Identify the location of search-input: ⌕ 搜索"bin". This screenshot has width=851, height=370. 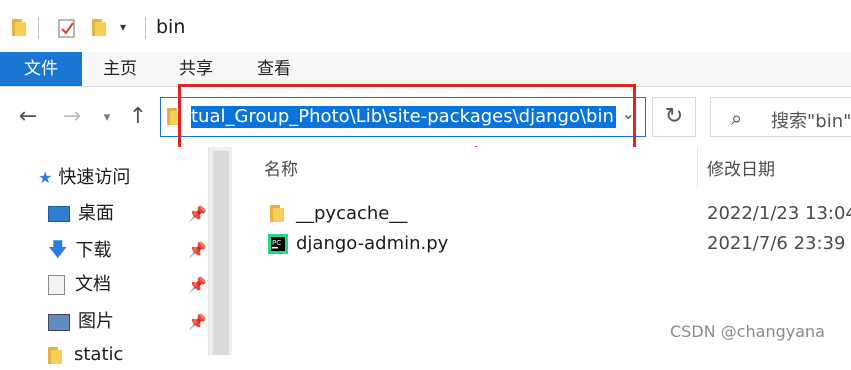
(780, 117).